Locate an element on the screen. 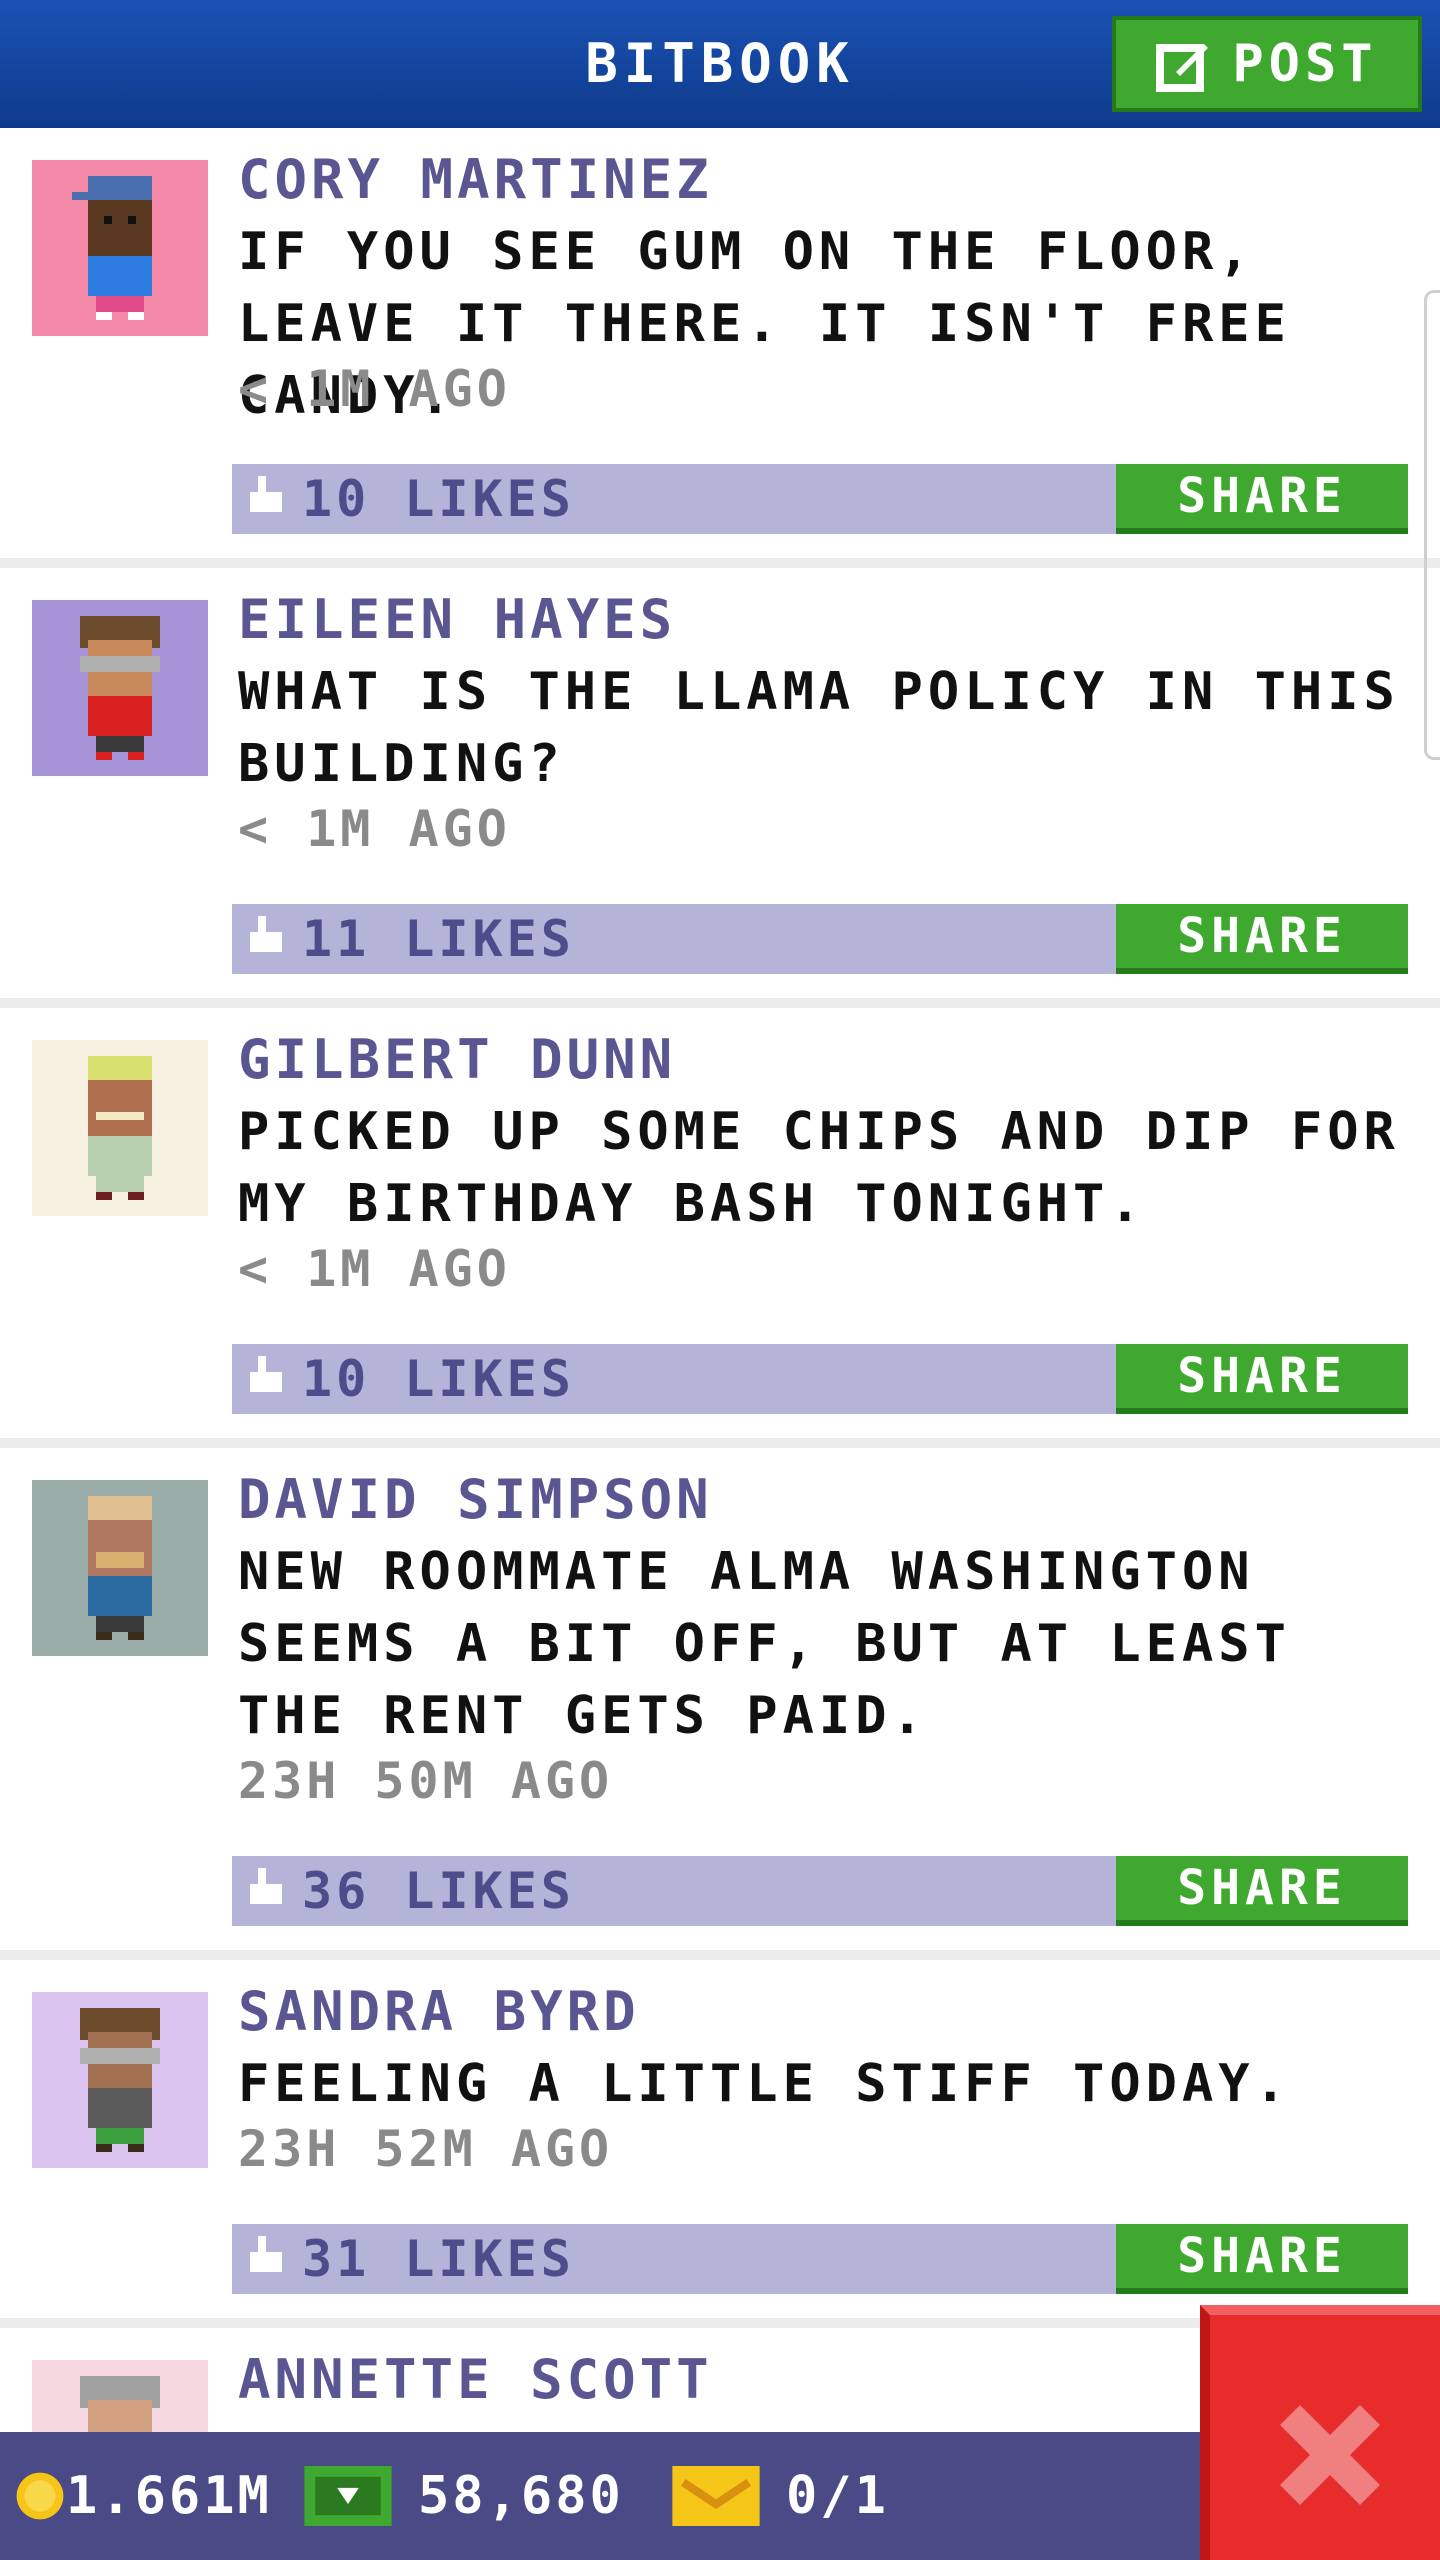 The image size is (1440, 2560). bux-value: 58,680 is located at coordinates (521, 2496).